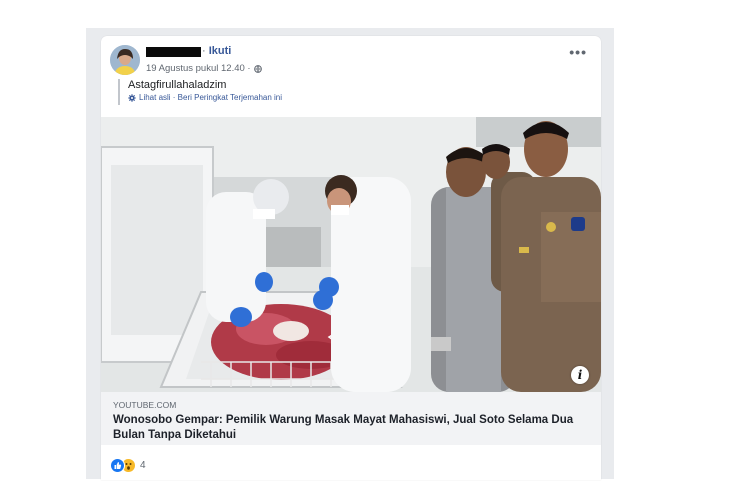 Image resolution: width=730 pixels, height=487 pixels. I want to click on post-meta: 19 Agustus pukul 12.40 ·, so click(204, 68).